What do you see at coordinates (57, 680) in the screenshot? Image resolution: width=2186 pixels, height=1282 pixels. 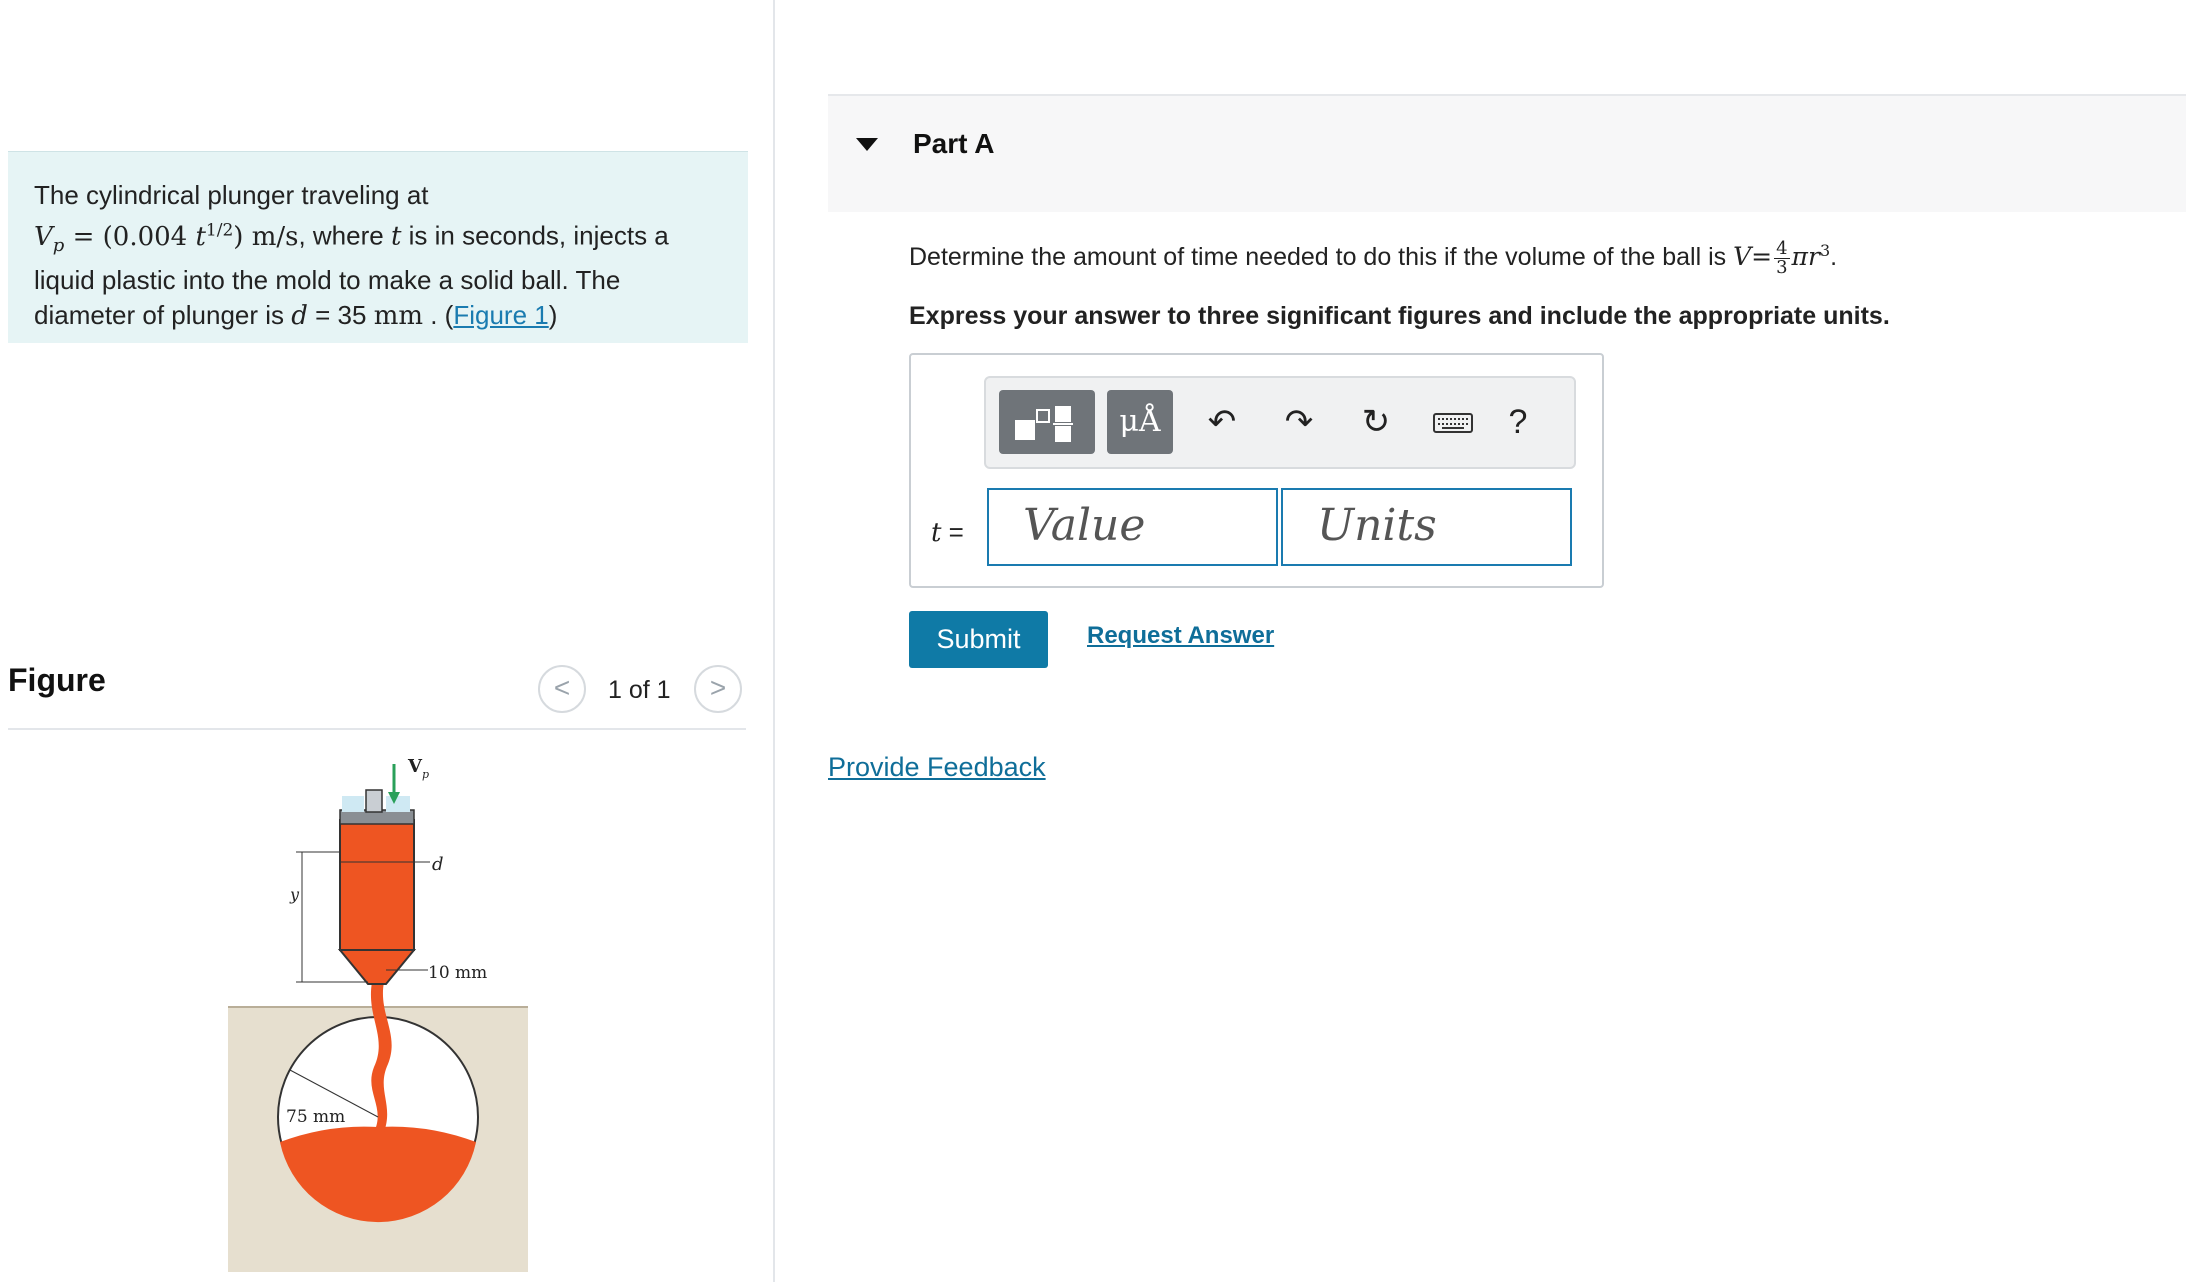 I see `figure-title: Figure` at bounding box center [57, 680].